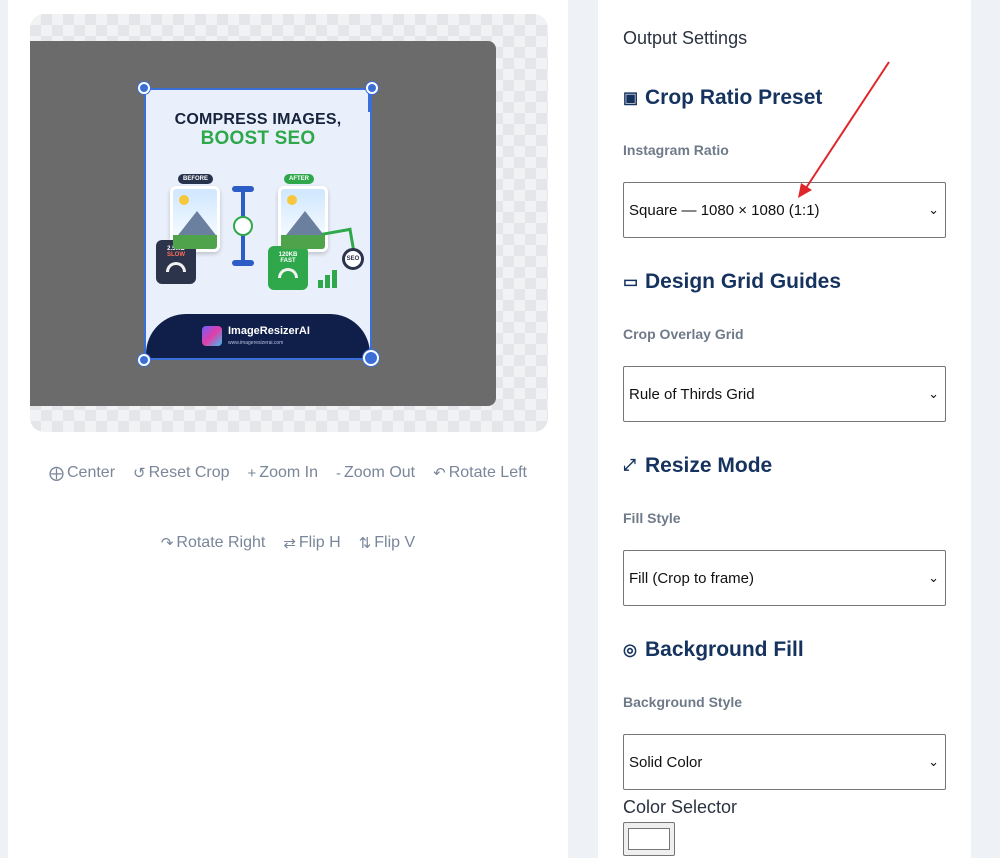 The image size is (1000, 858). I want to click on color-selector-input, so click(649, 839).